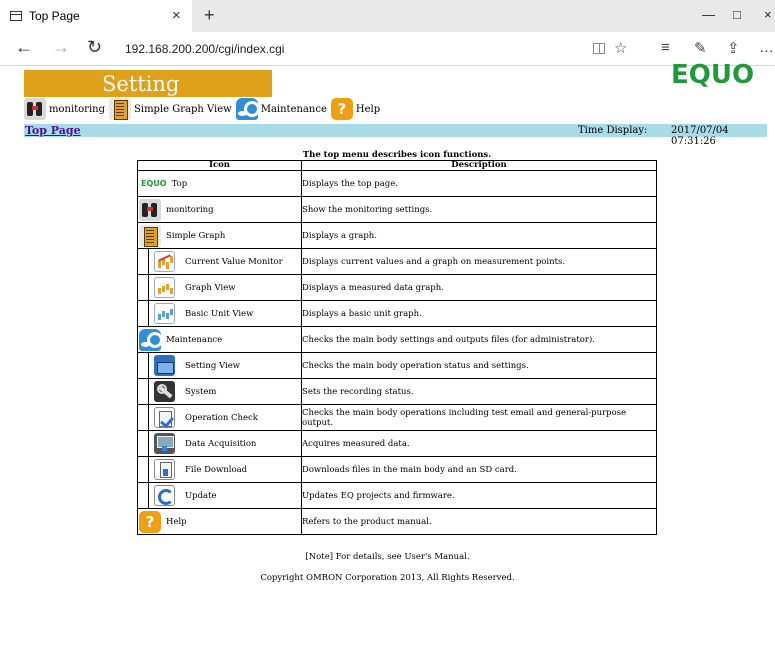  I want to click on equo-logo-icon: EQUO, so click(154, 183).